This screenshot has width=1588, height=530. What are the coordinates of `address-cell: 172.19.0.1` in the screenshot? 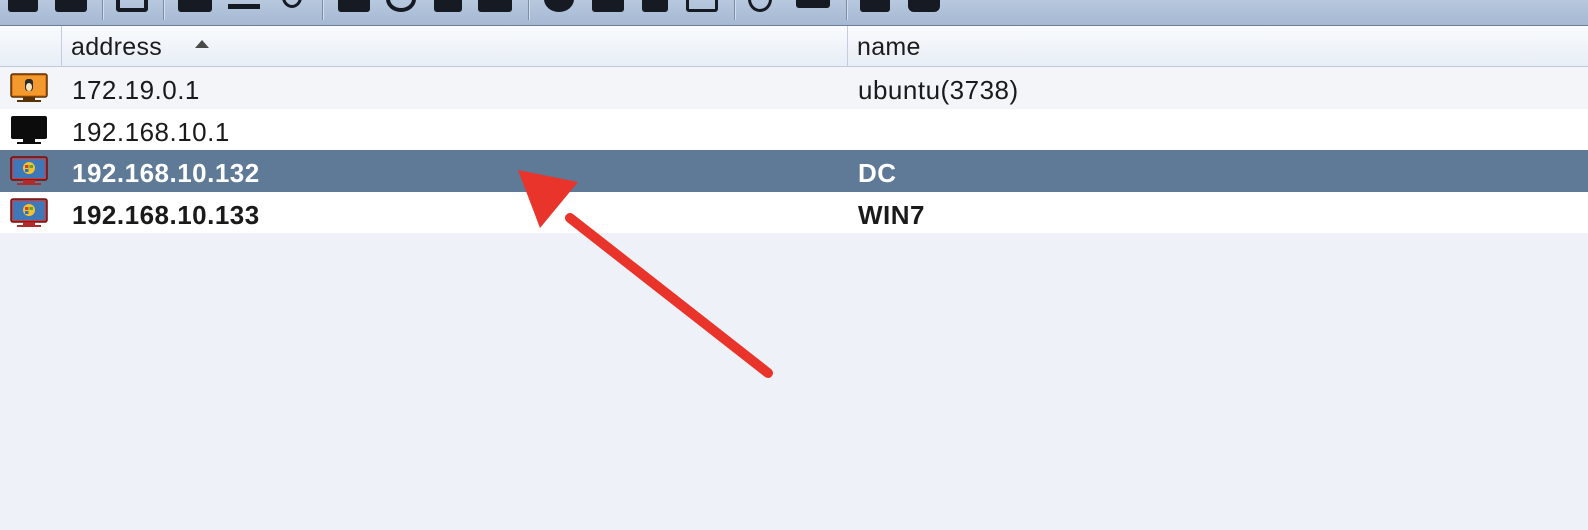 It's located at (455, 88).